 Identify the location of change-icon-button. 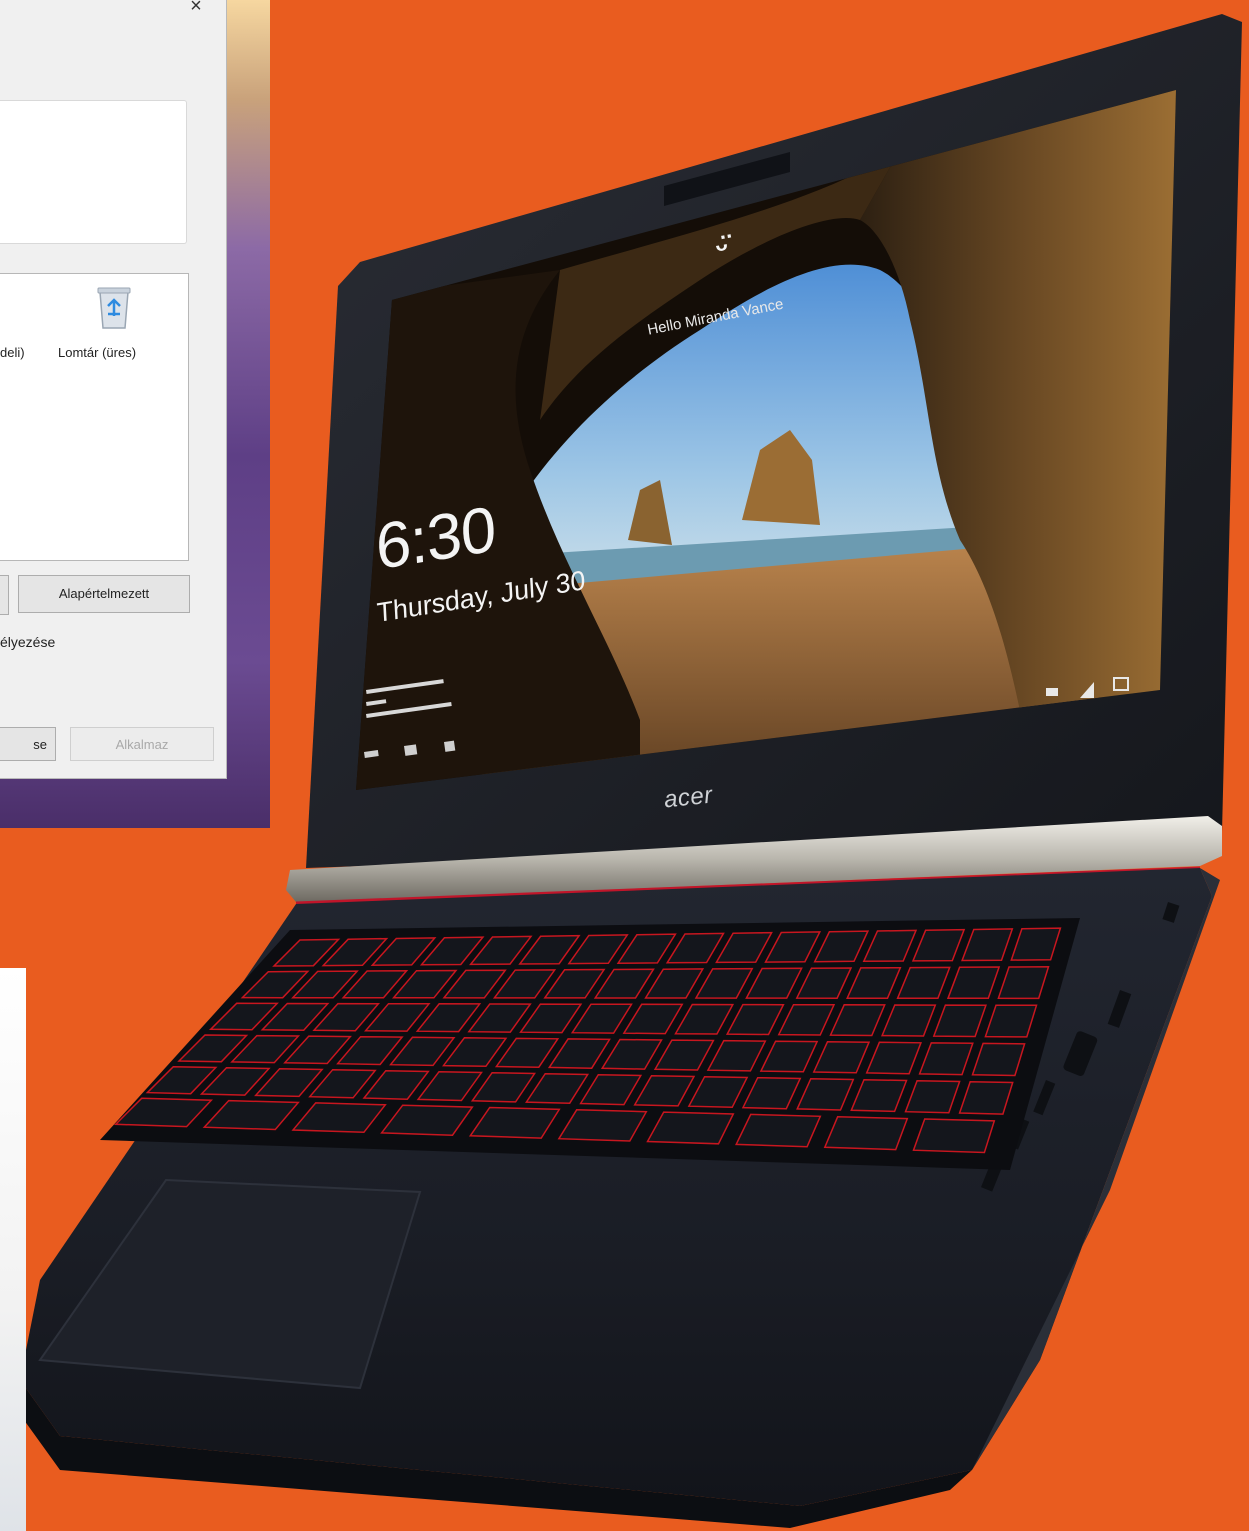
(4, 595).